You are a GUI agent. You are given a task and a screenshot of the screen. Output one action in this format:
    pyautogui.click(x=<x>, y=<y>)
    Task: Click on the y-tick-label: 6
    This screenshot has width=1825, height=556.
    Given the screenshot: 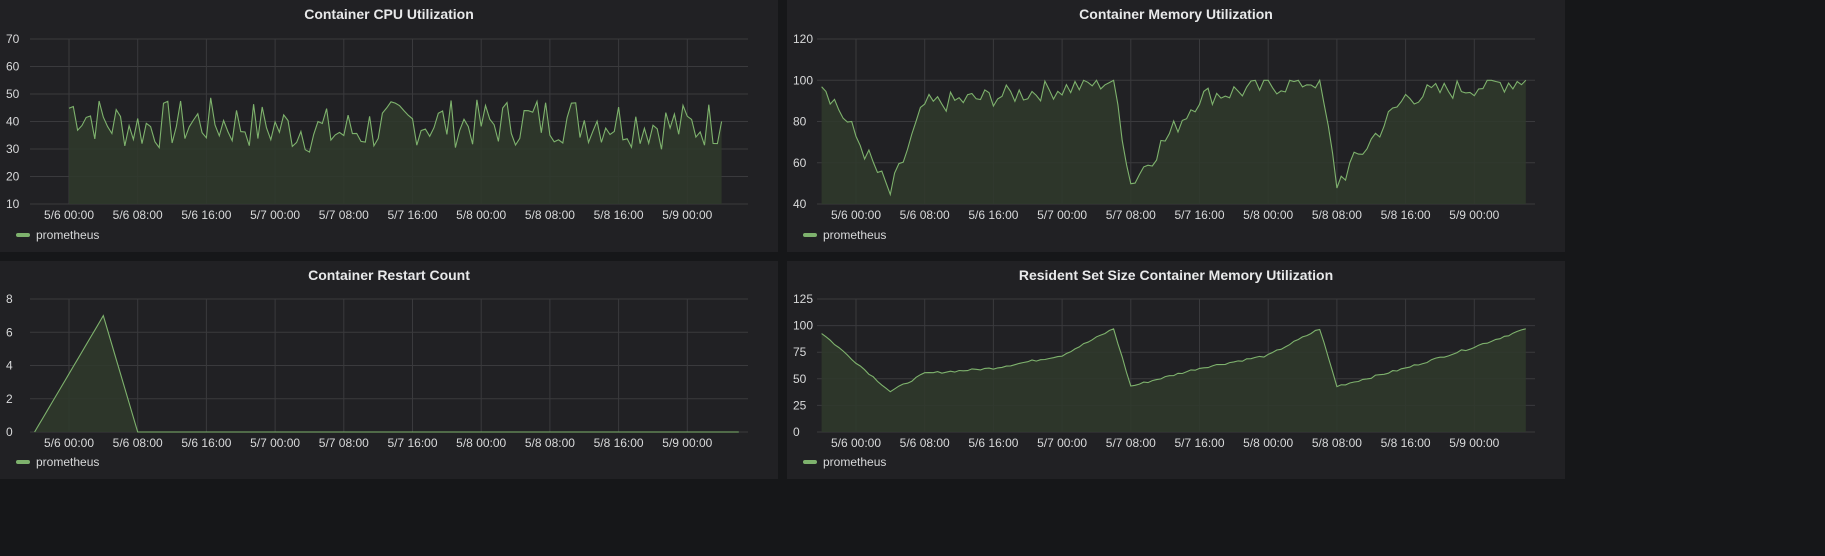 What is the action you would take?
    pyautogui.click(x=9, y=332)
    